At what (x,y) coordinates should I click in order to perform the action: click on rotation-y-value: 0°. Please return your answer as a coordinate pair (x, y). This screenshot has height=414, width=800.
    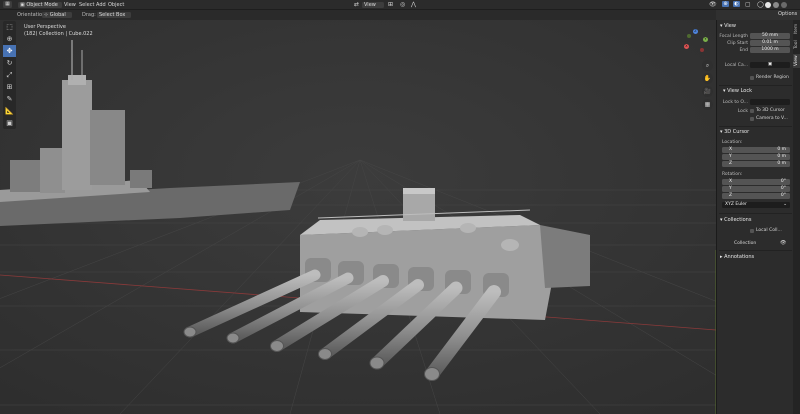
    Looking at the image, I should click on (783, 188).